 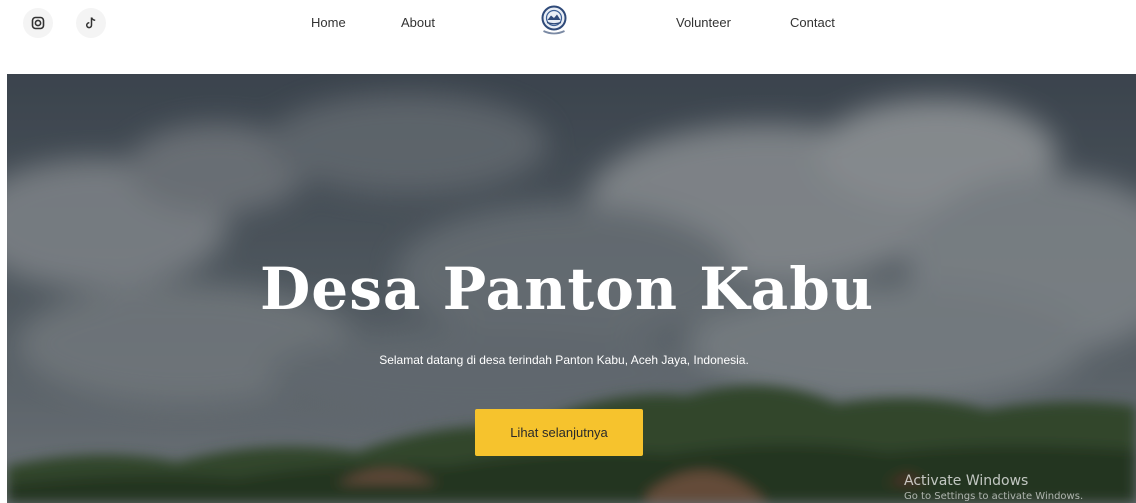 I want to click on instagram-icon, so click(x=38, y=23).